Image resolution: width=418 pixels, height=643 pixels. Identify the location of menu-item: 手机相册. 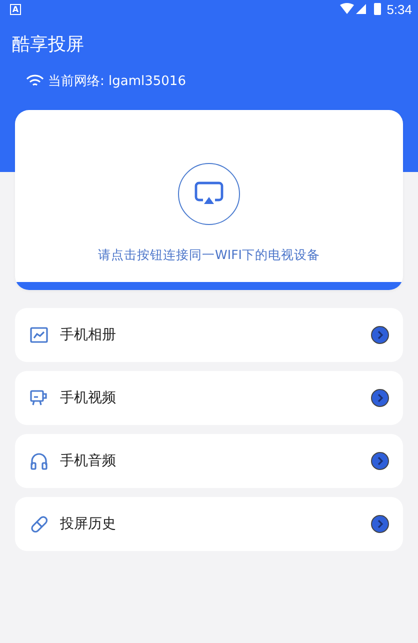
(209, 335).